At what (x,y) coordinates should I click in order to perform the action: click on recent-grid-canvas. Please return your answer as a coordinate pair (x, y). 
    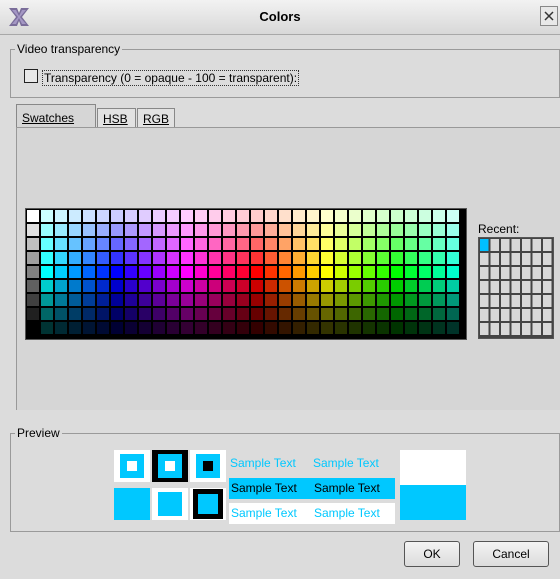
    Looking at the image, I should click on (516, 288).